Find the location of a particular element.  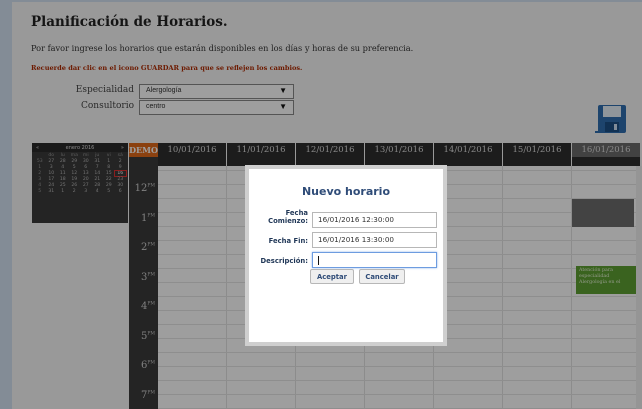

cancel-button: Cancelar is located at coordinates (382, 276).